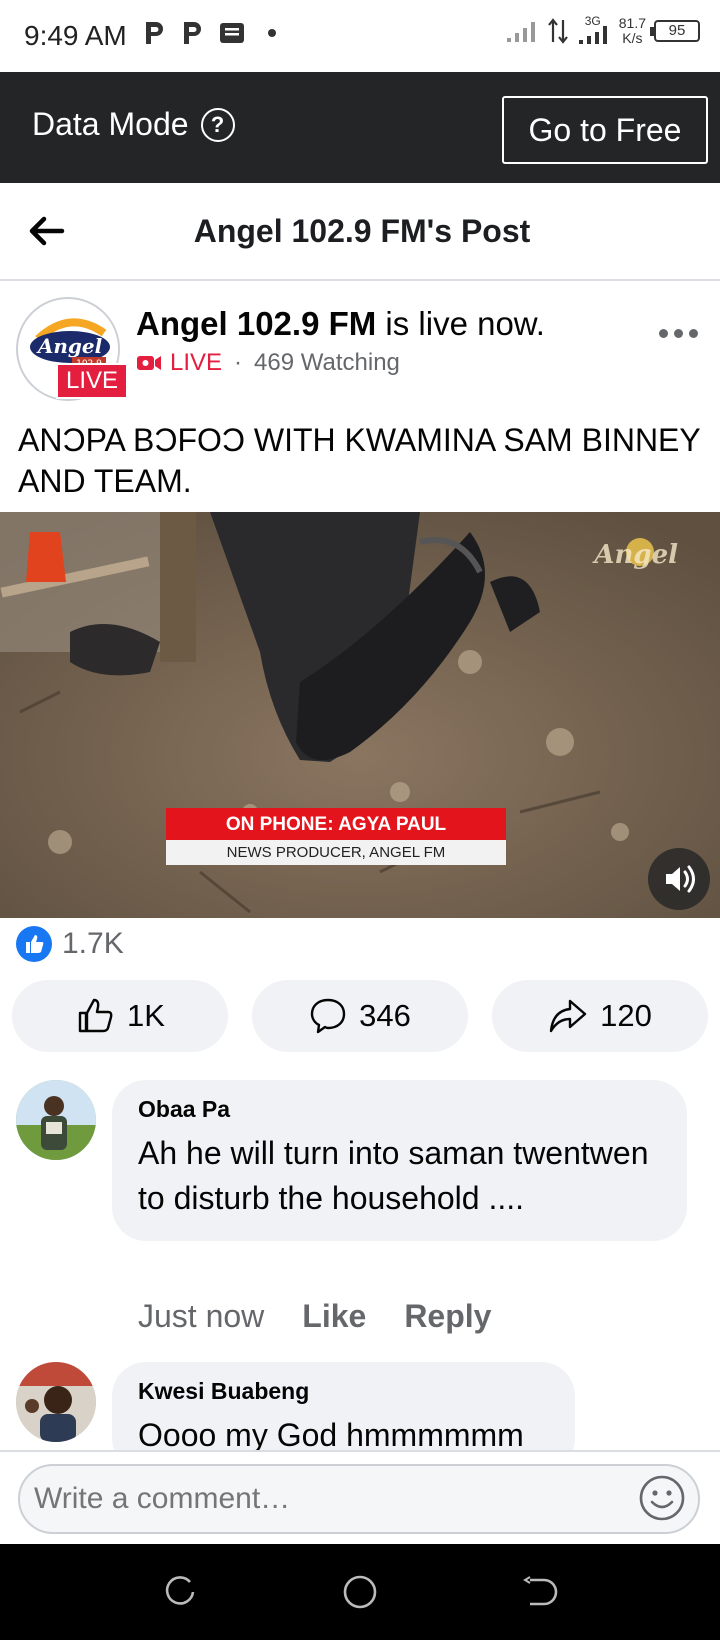 This screenshot has width=720, height=1640. Describe the element at coordinates (209, 33) in the screenshot. I see `notification-icons` at that location.